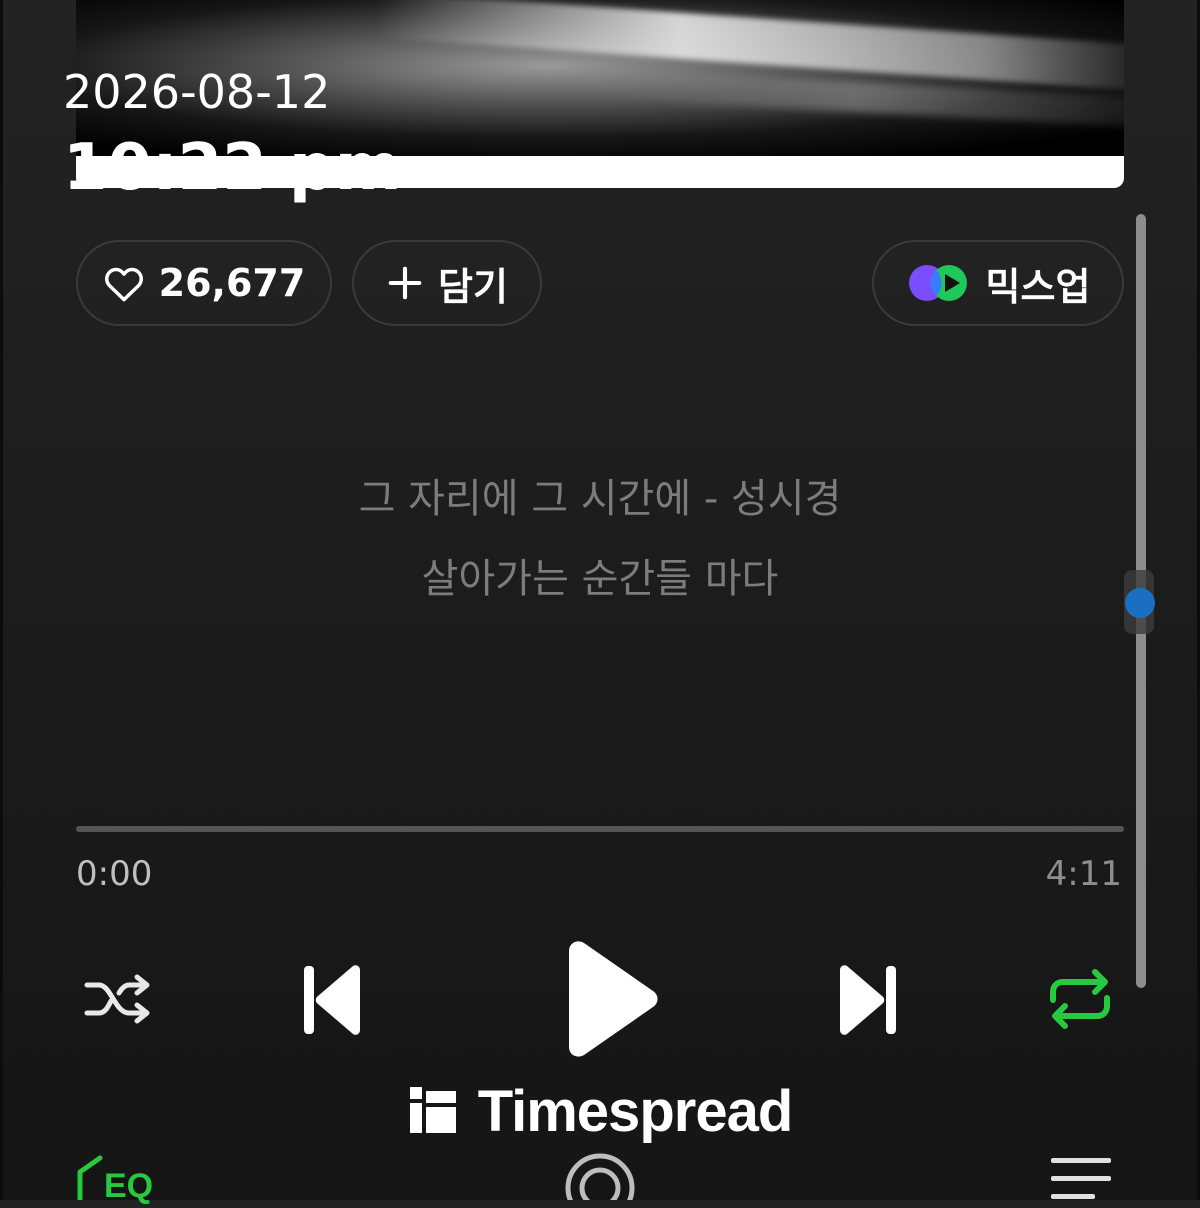  I want to click on timestamp-date: 2026-08-12, so click(197, 92).